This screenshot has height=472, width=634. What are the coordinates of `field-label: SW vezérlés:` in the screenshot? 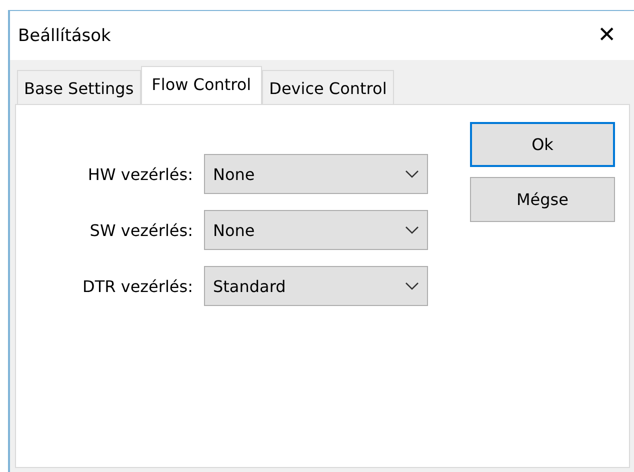 It's located at (140, 230).